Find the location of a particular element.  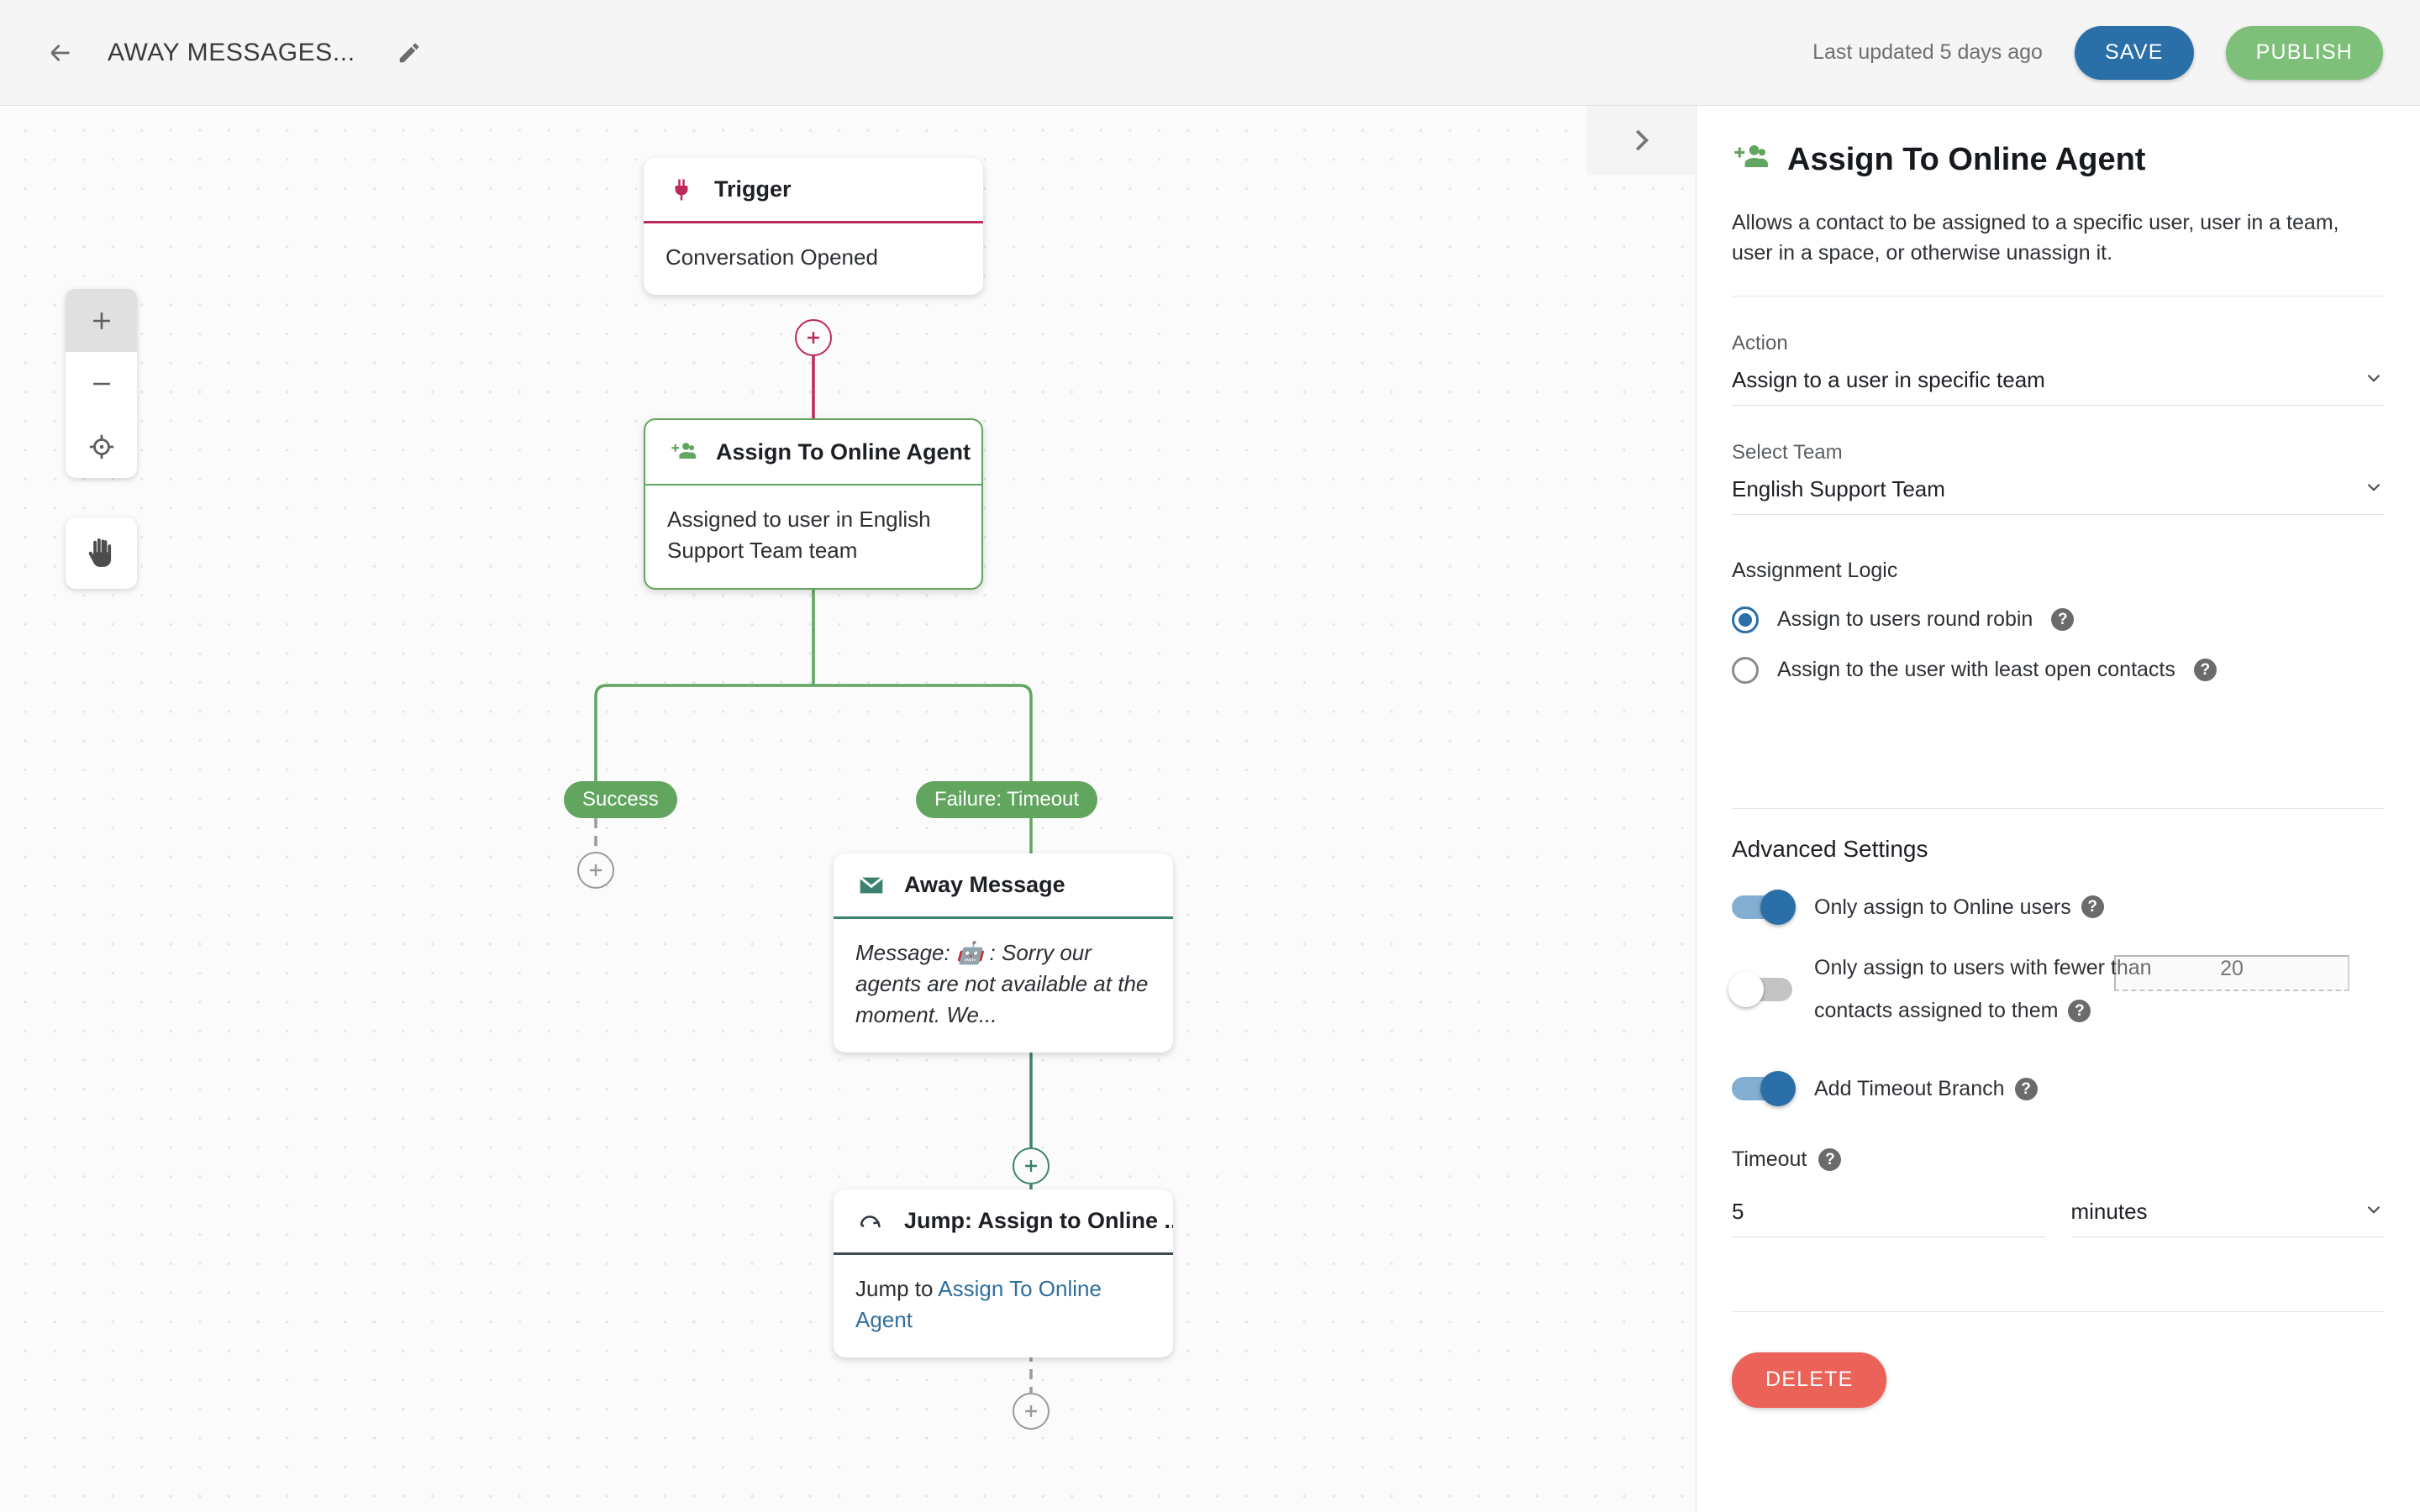

advanced-settings-title: Advanced Settings is located at coordinates (1830, 848).